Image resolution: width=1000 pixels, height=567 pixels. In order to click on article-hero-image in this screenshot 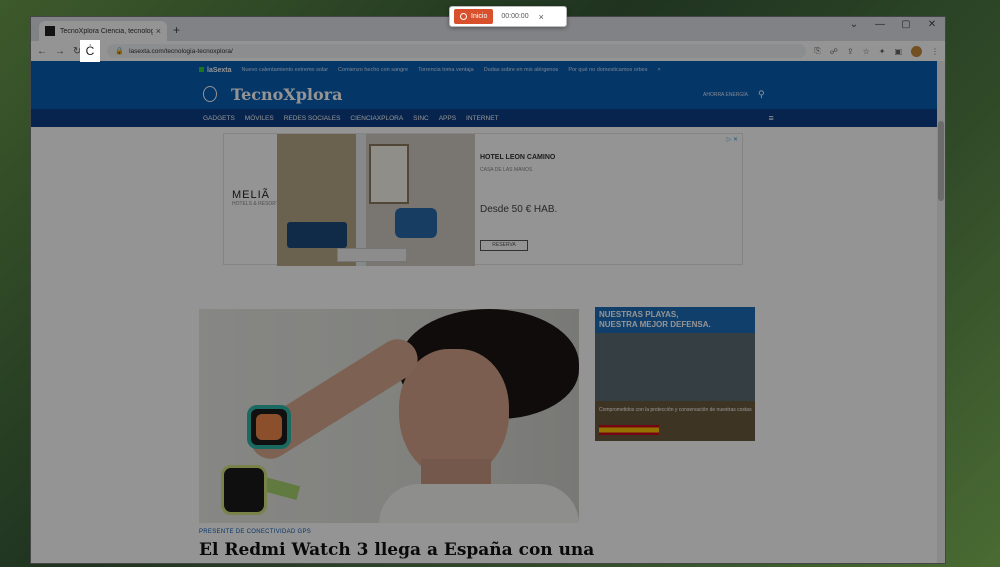, I will do `click(389, 416)`.